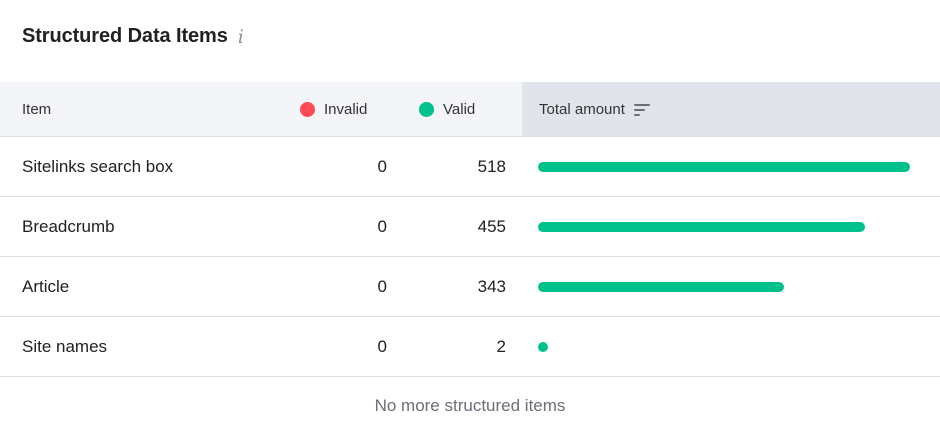 This screenshot has width=940, height=445. What do you see at coordinates (125, 35) in the screenshot?
I see `widget-title: Structured Data Items` at bounding box center [125, 35].